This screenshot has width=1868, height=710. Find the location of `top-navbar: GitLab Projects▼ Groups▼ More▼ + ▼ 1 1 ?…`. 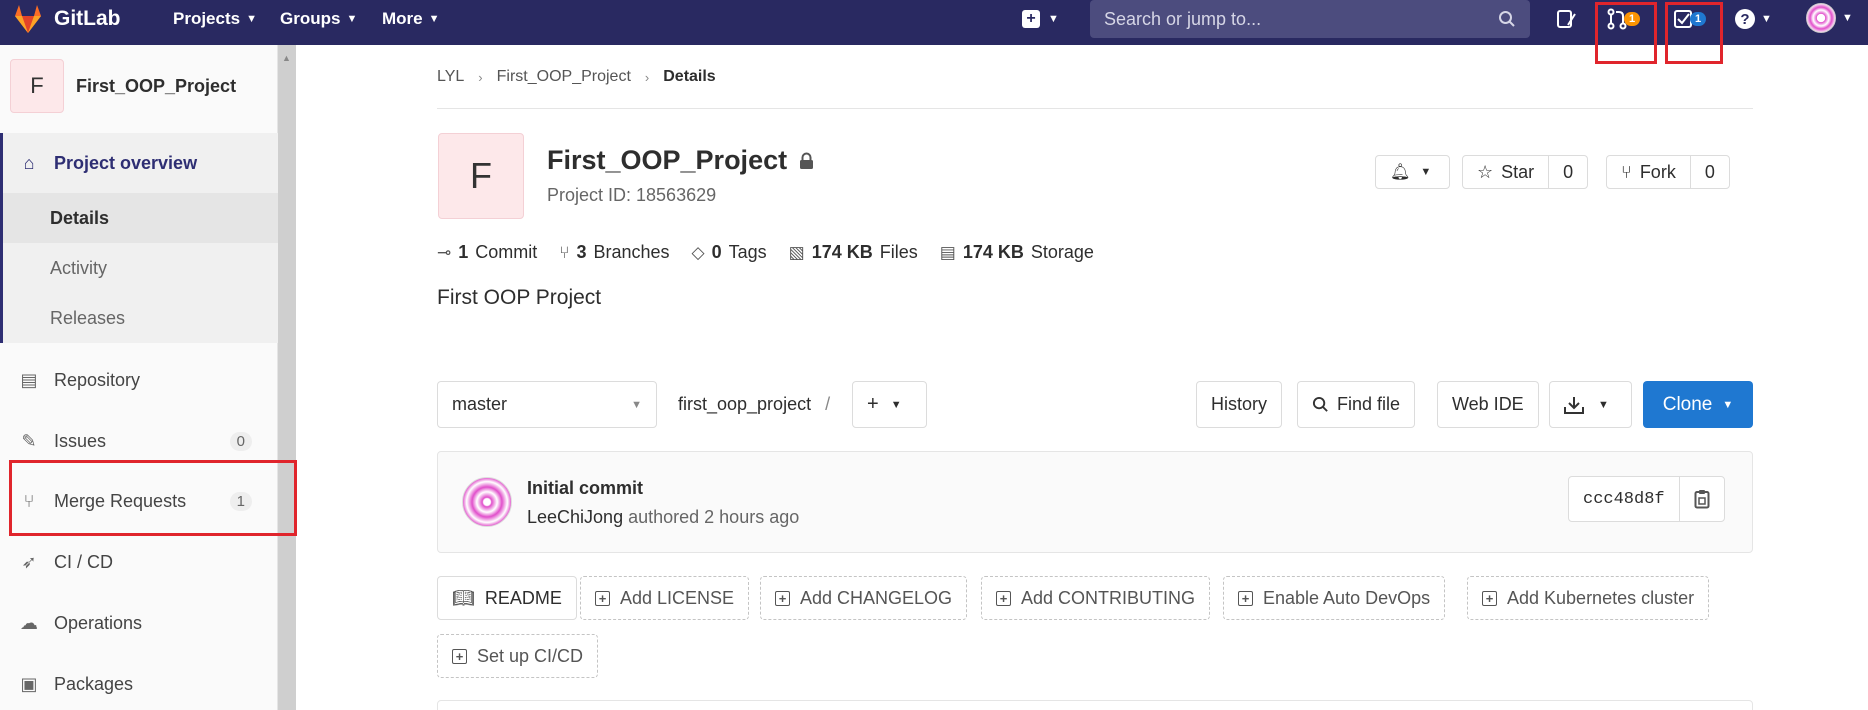

top-navbar: GitLab Projects▼ Groups▼ More▼ + ▼ 1 1 ?… is located at coordinates (934, 22).